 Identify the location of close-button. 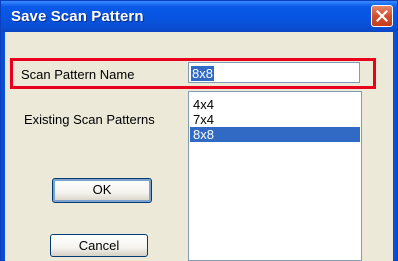
(382, 16).